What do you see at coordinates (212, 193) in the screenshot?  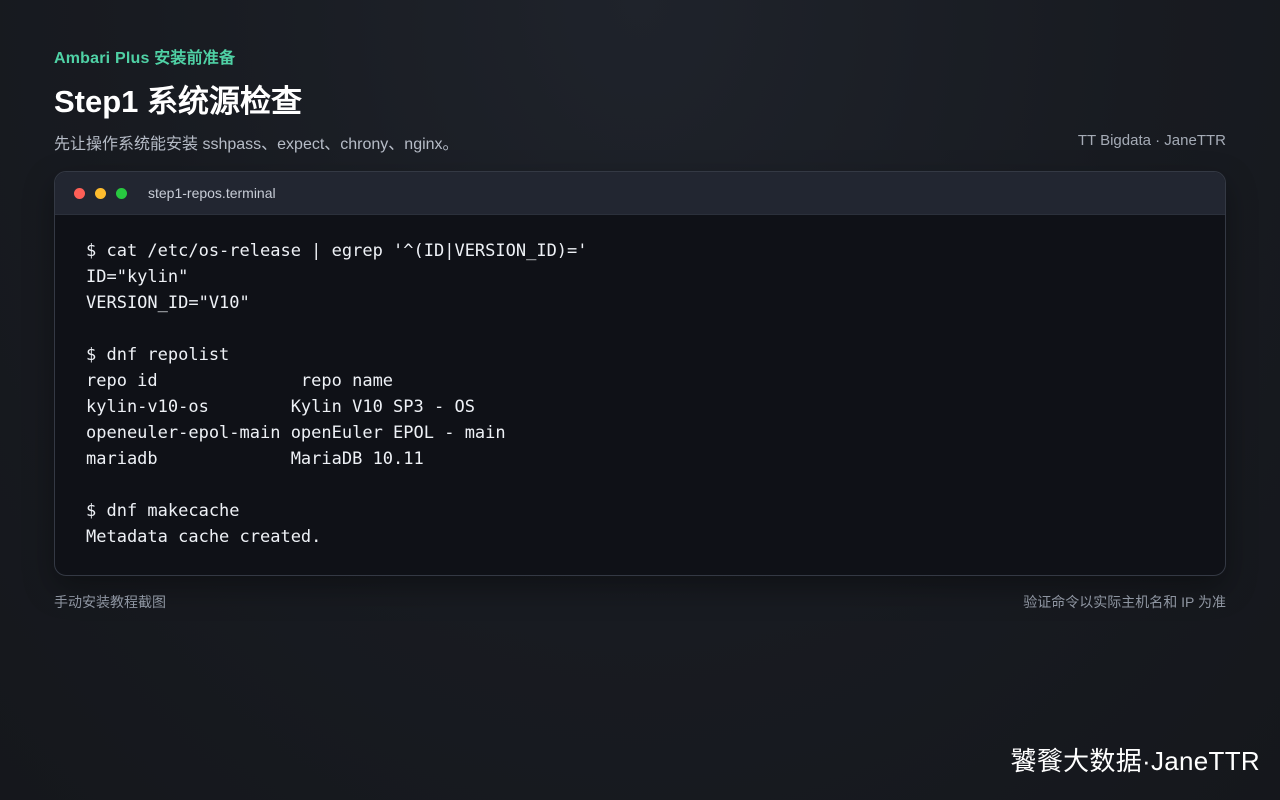 I see `terminal-title: step1-repos.terminal` at bounding box center [212, 193].